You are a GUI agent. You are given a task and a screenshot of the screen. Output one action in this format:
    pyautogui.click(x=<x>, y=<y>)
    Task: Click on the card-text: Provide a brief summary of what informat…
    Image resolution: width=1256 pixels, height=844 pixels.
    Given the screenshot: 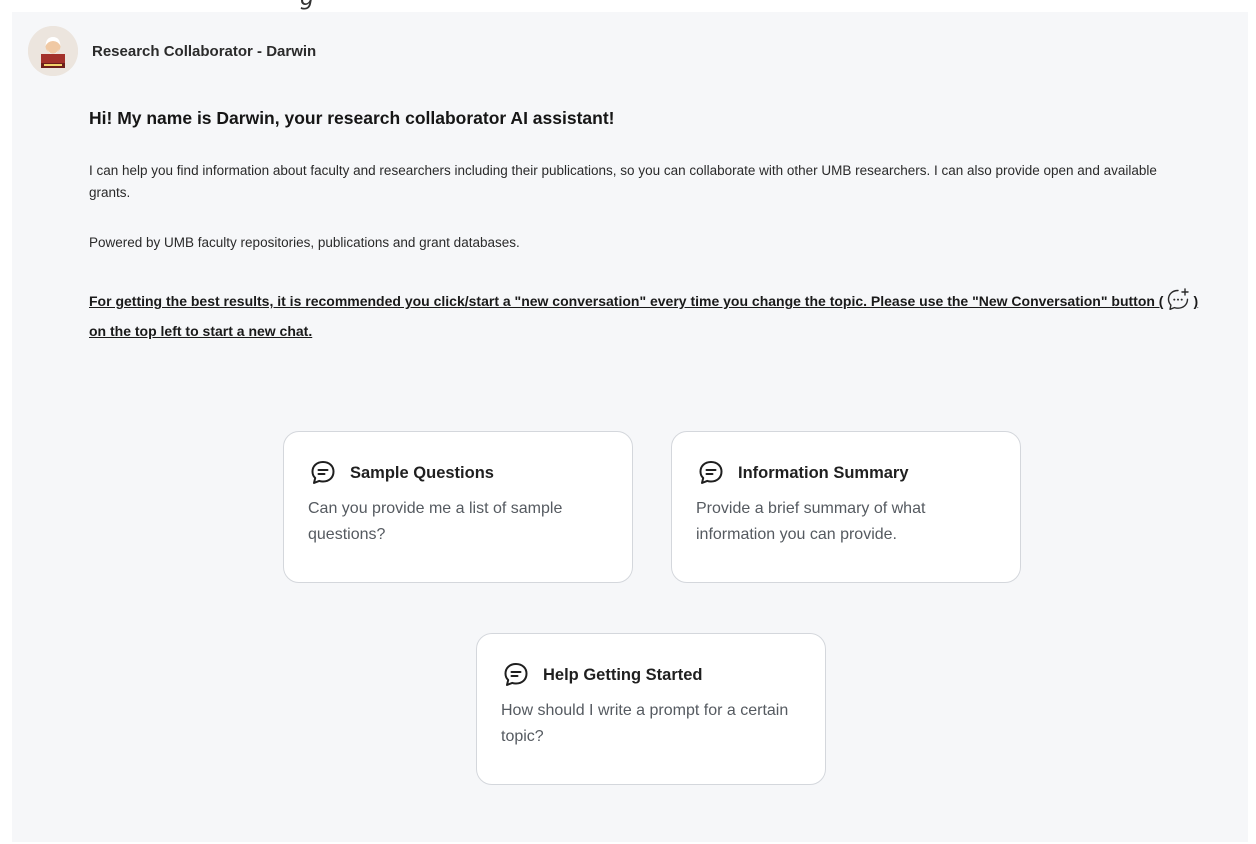 What is the action you would take?
    pyautogui.click(x=811, y=521)
    